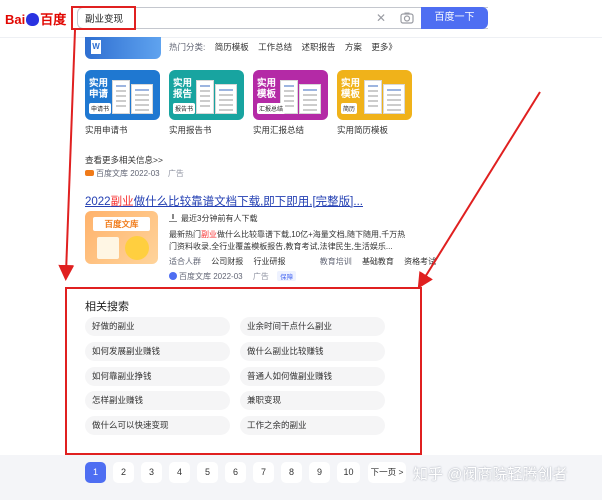 The width and height of the screenshot is (602, 500). What do you see at coordinates (278, 130) in the screenshot?
I see `tile-label: 实用汇报总结` at bounding box center [278, 130].